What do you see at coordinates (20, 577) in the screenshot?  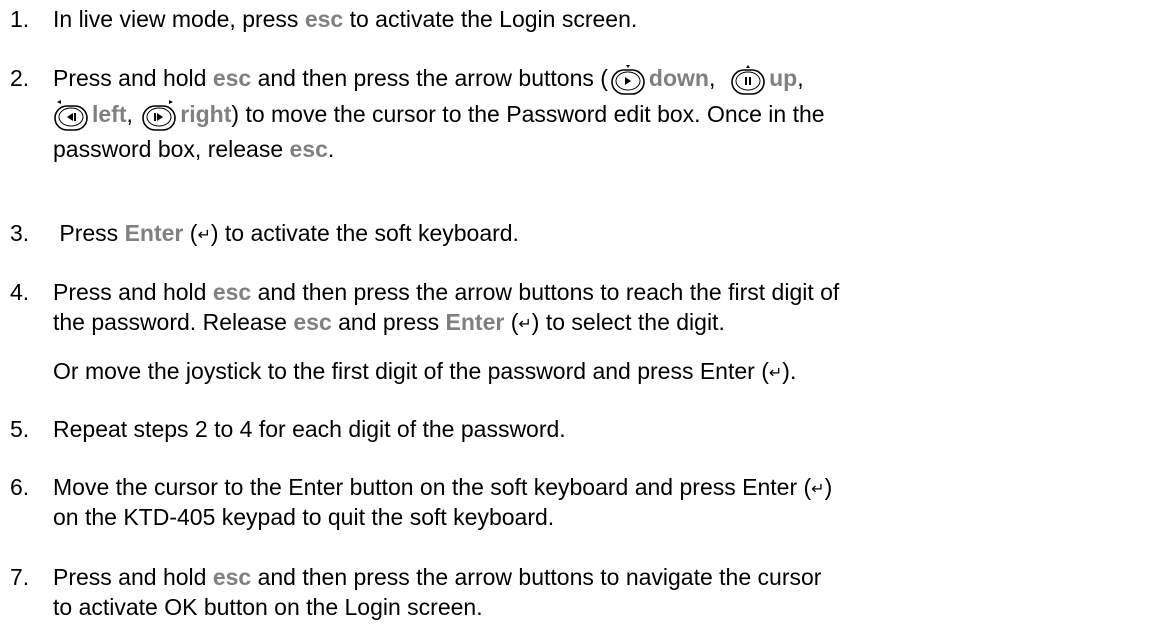 I see `step-number: 7.` at bounding box center [20, 577].